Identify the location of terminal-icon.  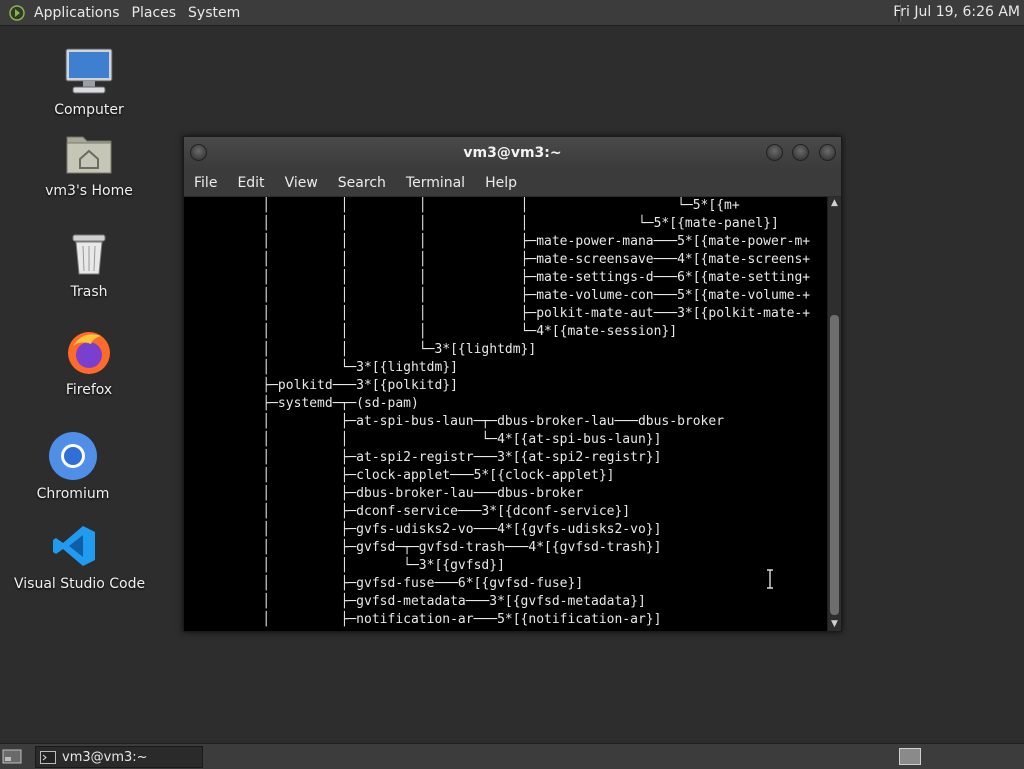
(48, 757).